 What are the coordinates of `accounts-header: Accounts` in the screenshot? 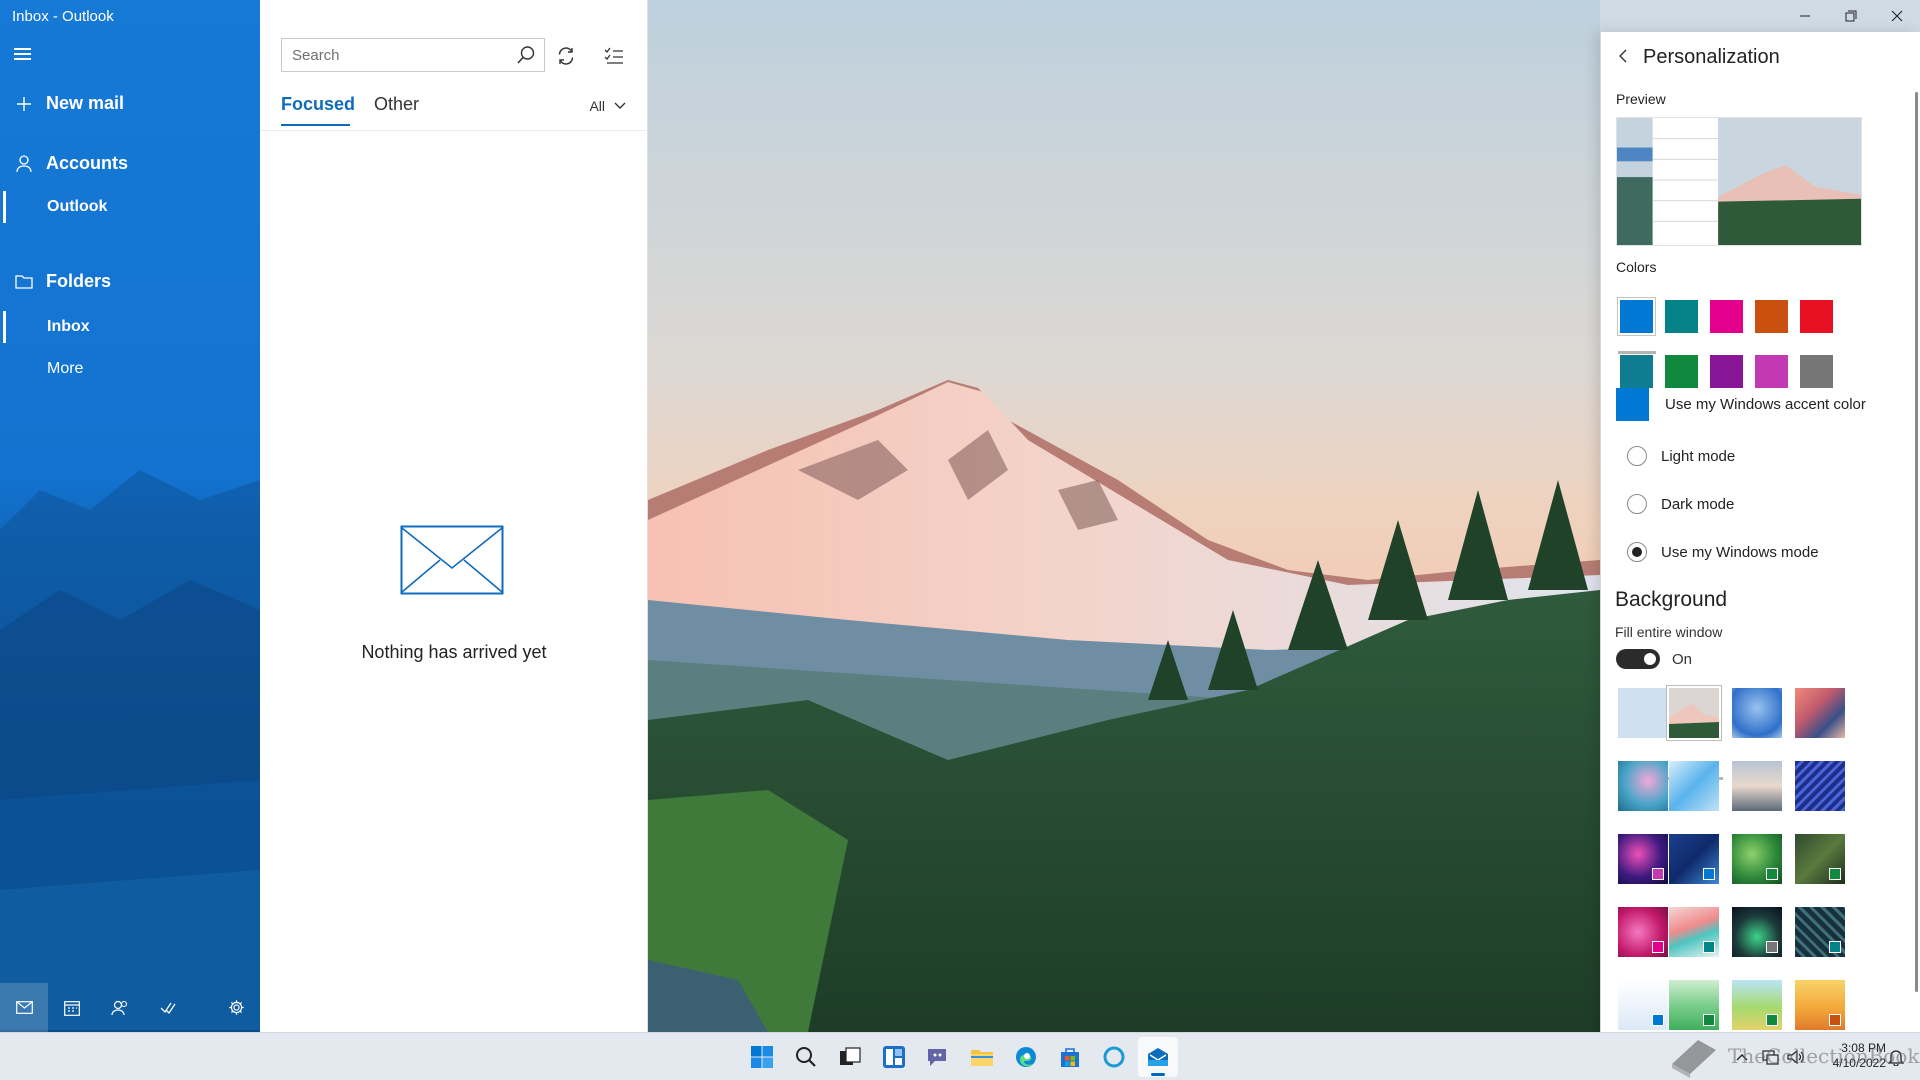 It's located at (71, 163).